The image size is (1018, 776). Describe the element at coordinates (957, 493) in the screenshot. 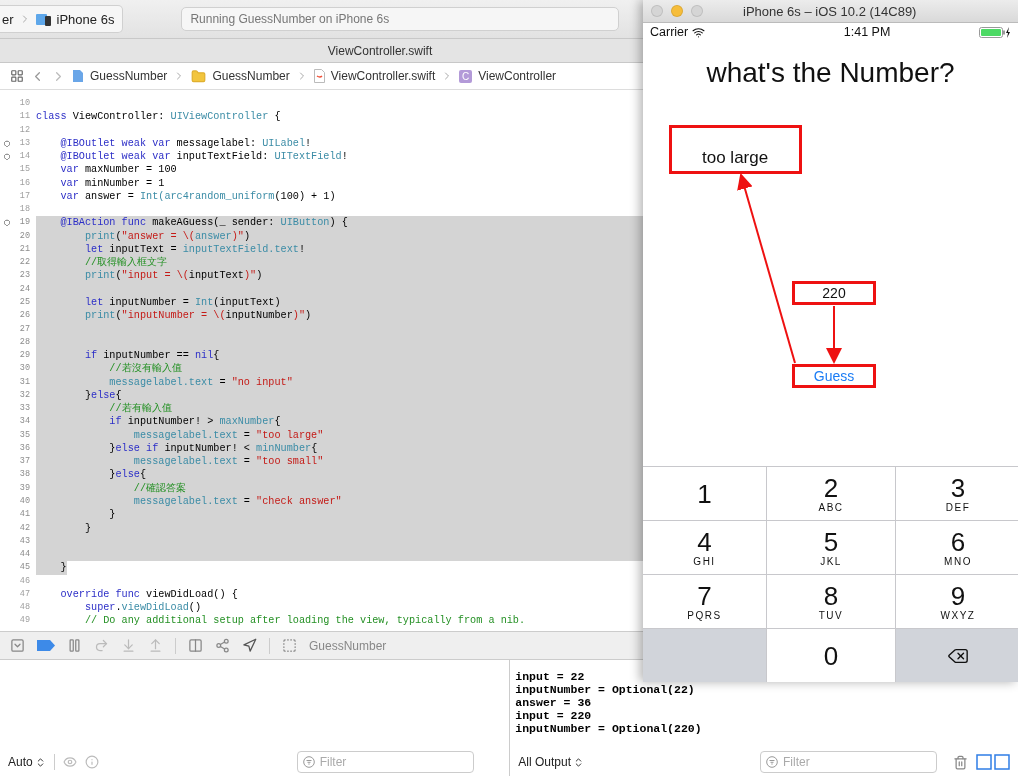

I see `keypad-key: 3 DEF` at that location.